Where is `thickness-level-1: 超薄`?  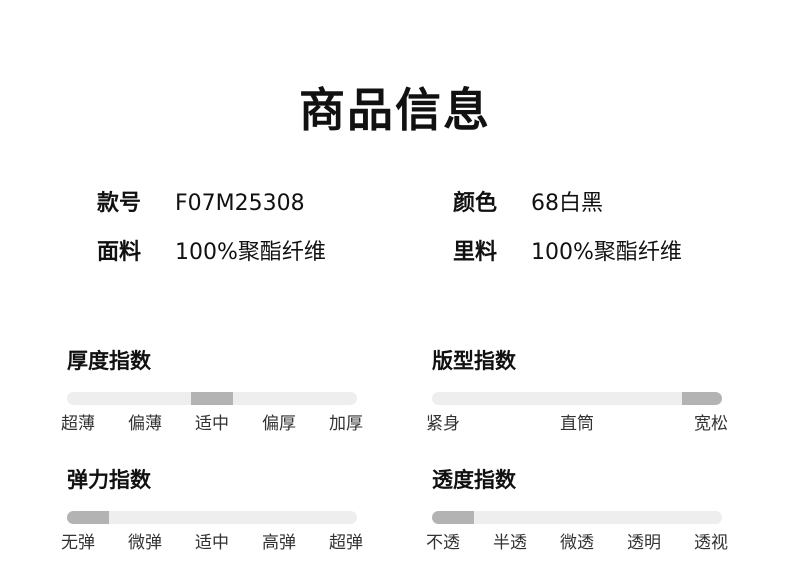 thickness-level-1: 超薄 is located at coordinates (78, 424).